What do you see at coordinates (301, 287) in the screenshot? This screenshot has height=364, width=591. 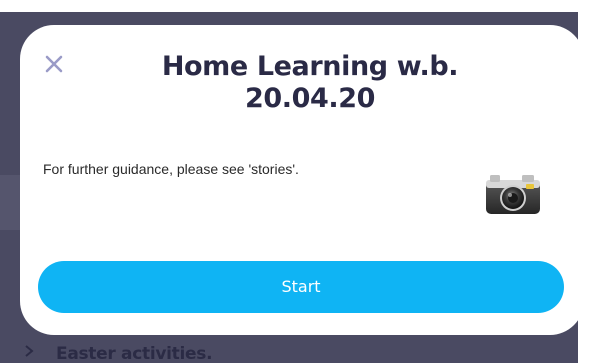 I see `start-button: Start` at bounding box center [301, 287].